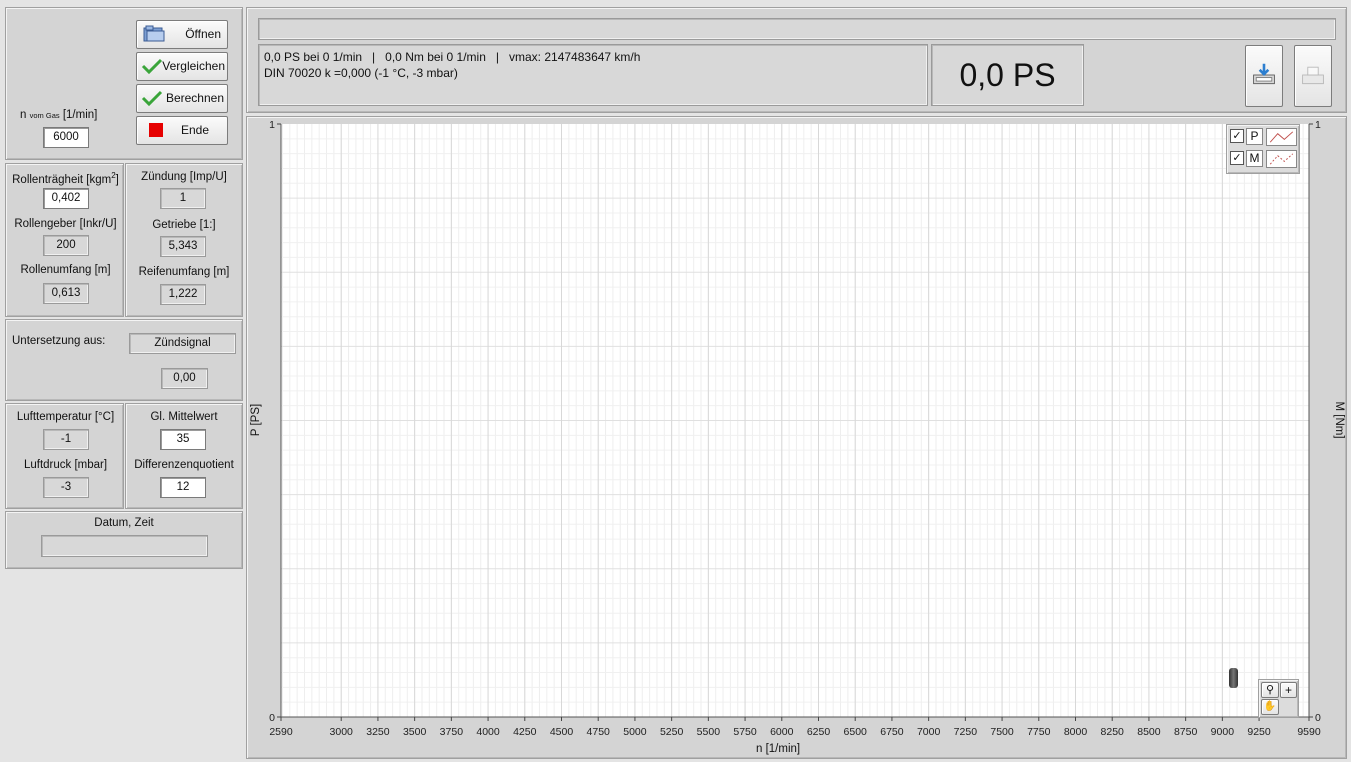 This screenshot has height=762, width=1351. What do you see at coordinates (184, 272) in the screenshot?
I see `tire-circ-label: Reifenumfang [m]` at bounding box center [184, 272].